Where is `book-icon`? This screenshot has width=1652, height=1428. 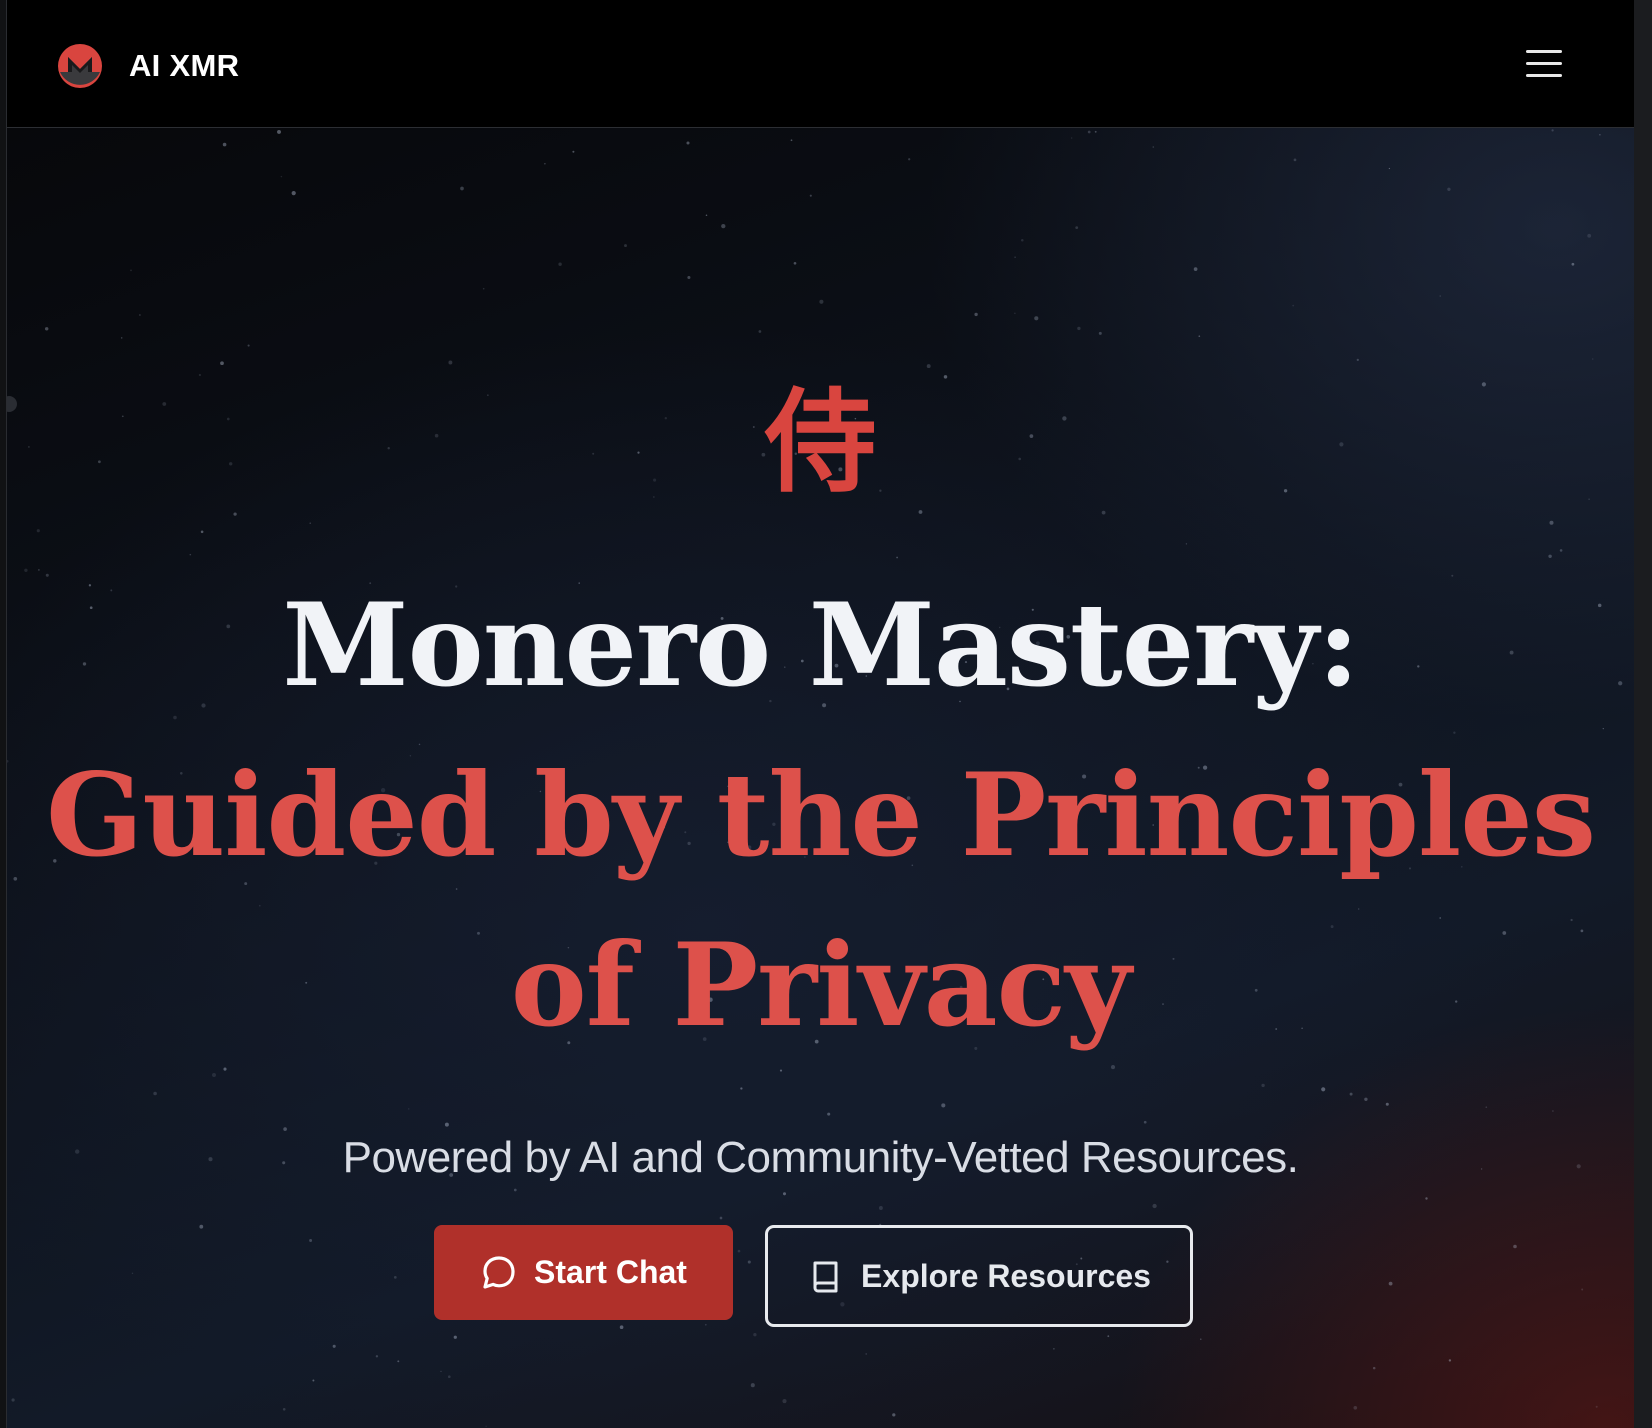 book-icon is located at coordinates (825, 1277).